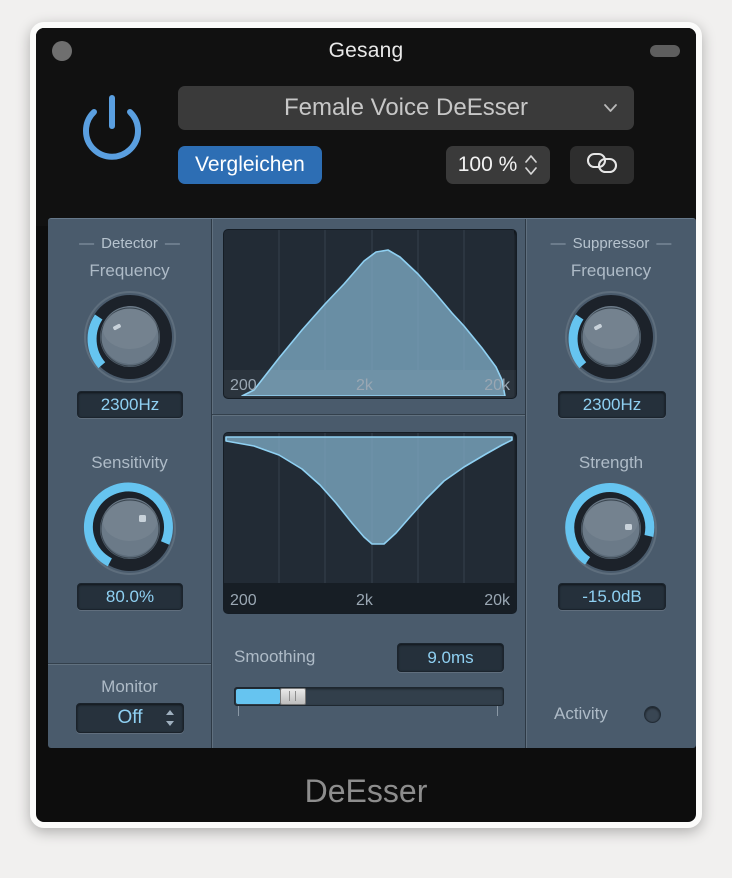 This screenshot has width=732, height=878. I want to click on preset-value: Female Voice DeEsser, so click(406, 107).